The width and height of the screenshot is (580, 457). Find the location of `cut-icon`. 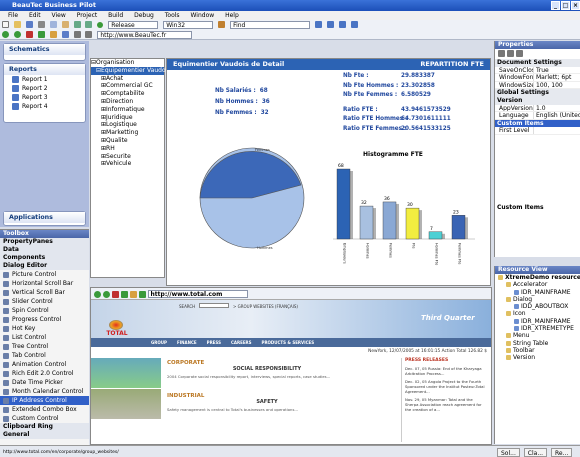

cut-icon is located at coordinates (41, 24).